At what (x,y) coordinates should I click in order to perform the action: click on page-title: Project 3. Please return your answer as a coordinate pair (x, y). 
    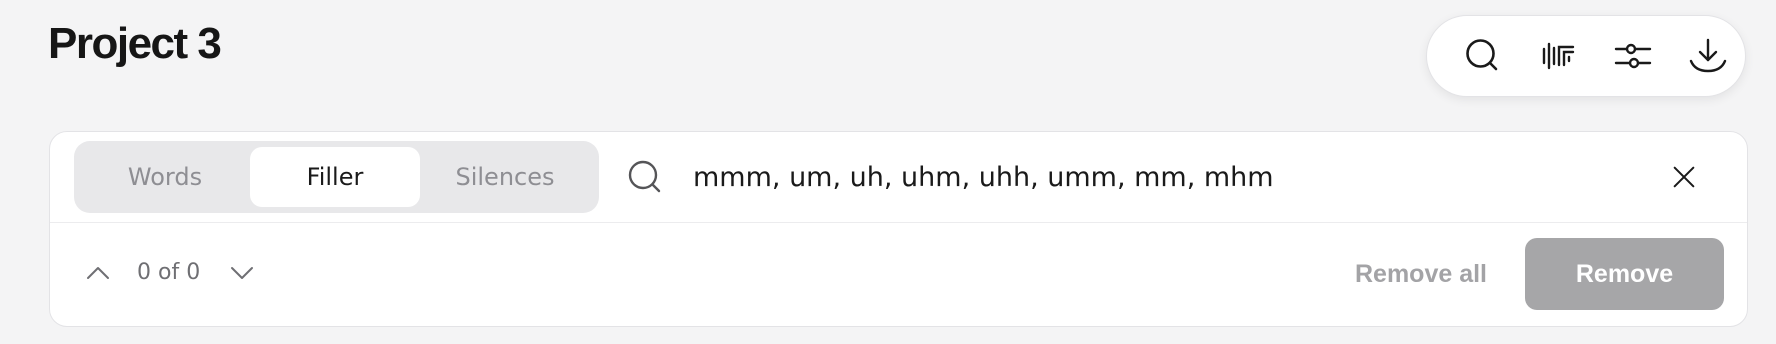
    Looking at the image, I should click on (135, 43).